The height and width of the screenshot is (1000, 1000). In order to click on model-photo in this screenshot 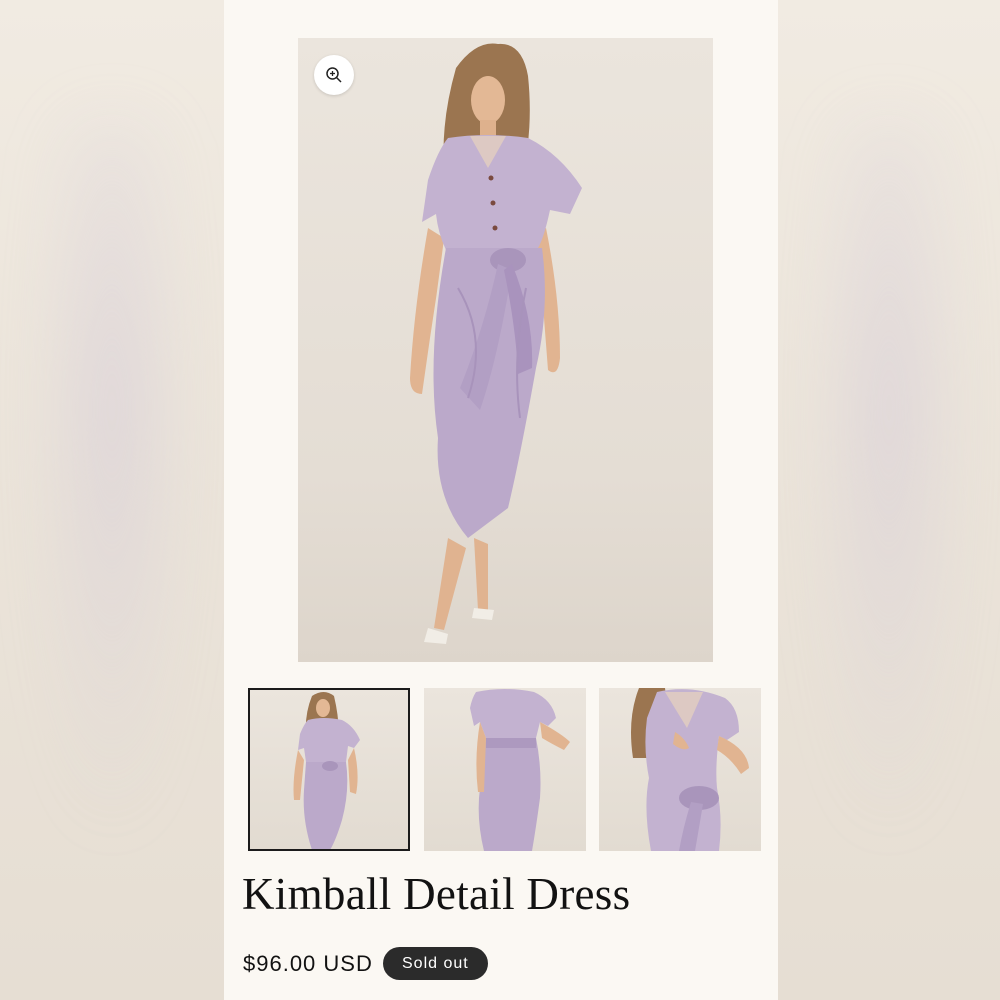, I will do `click(496, 343)`.